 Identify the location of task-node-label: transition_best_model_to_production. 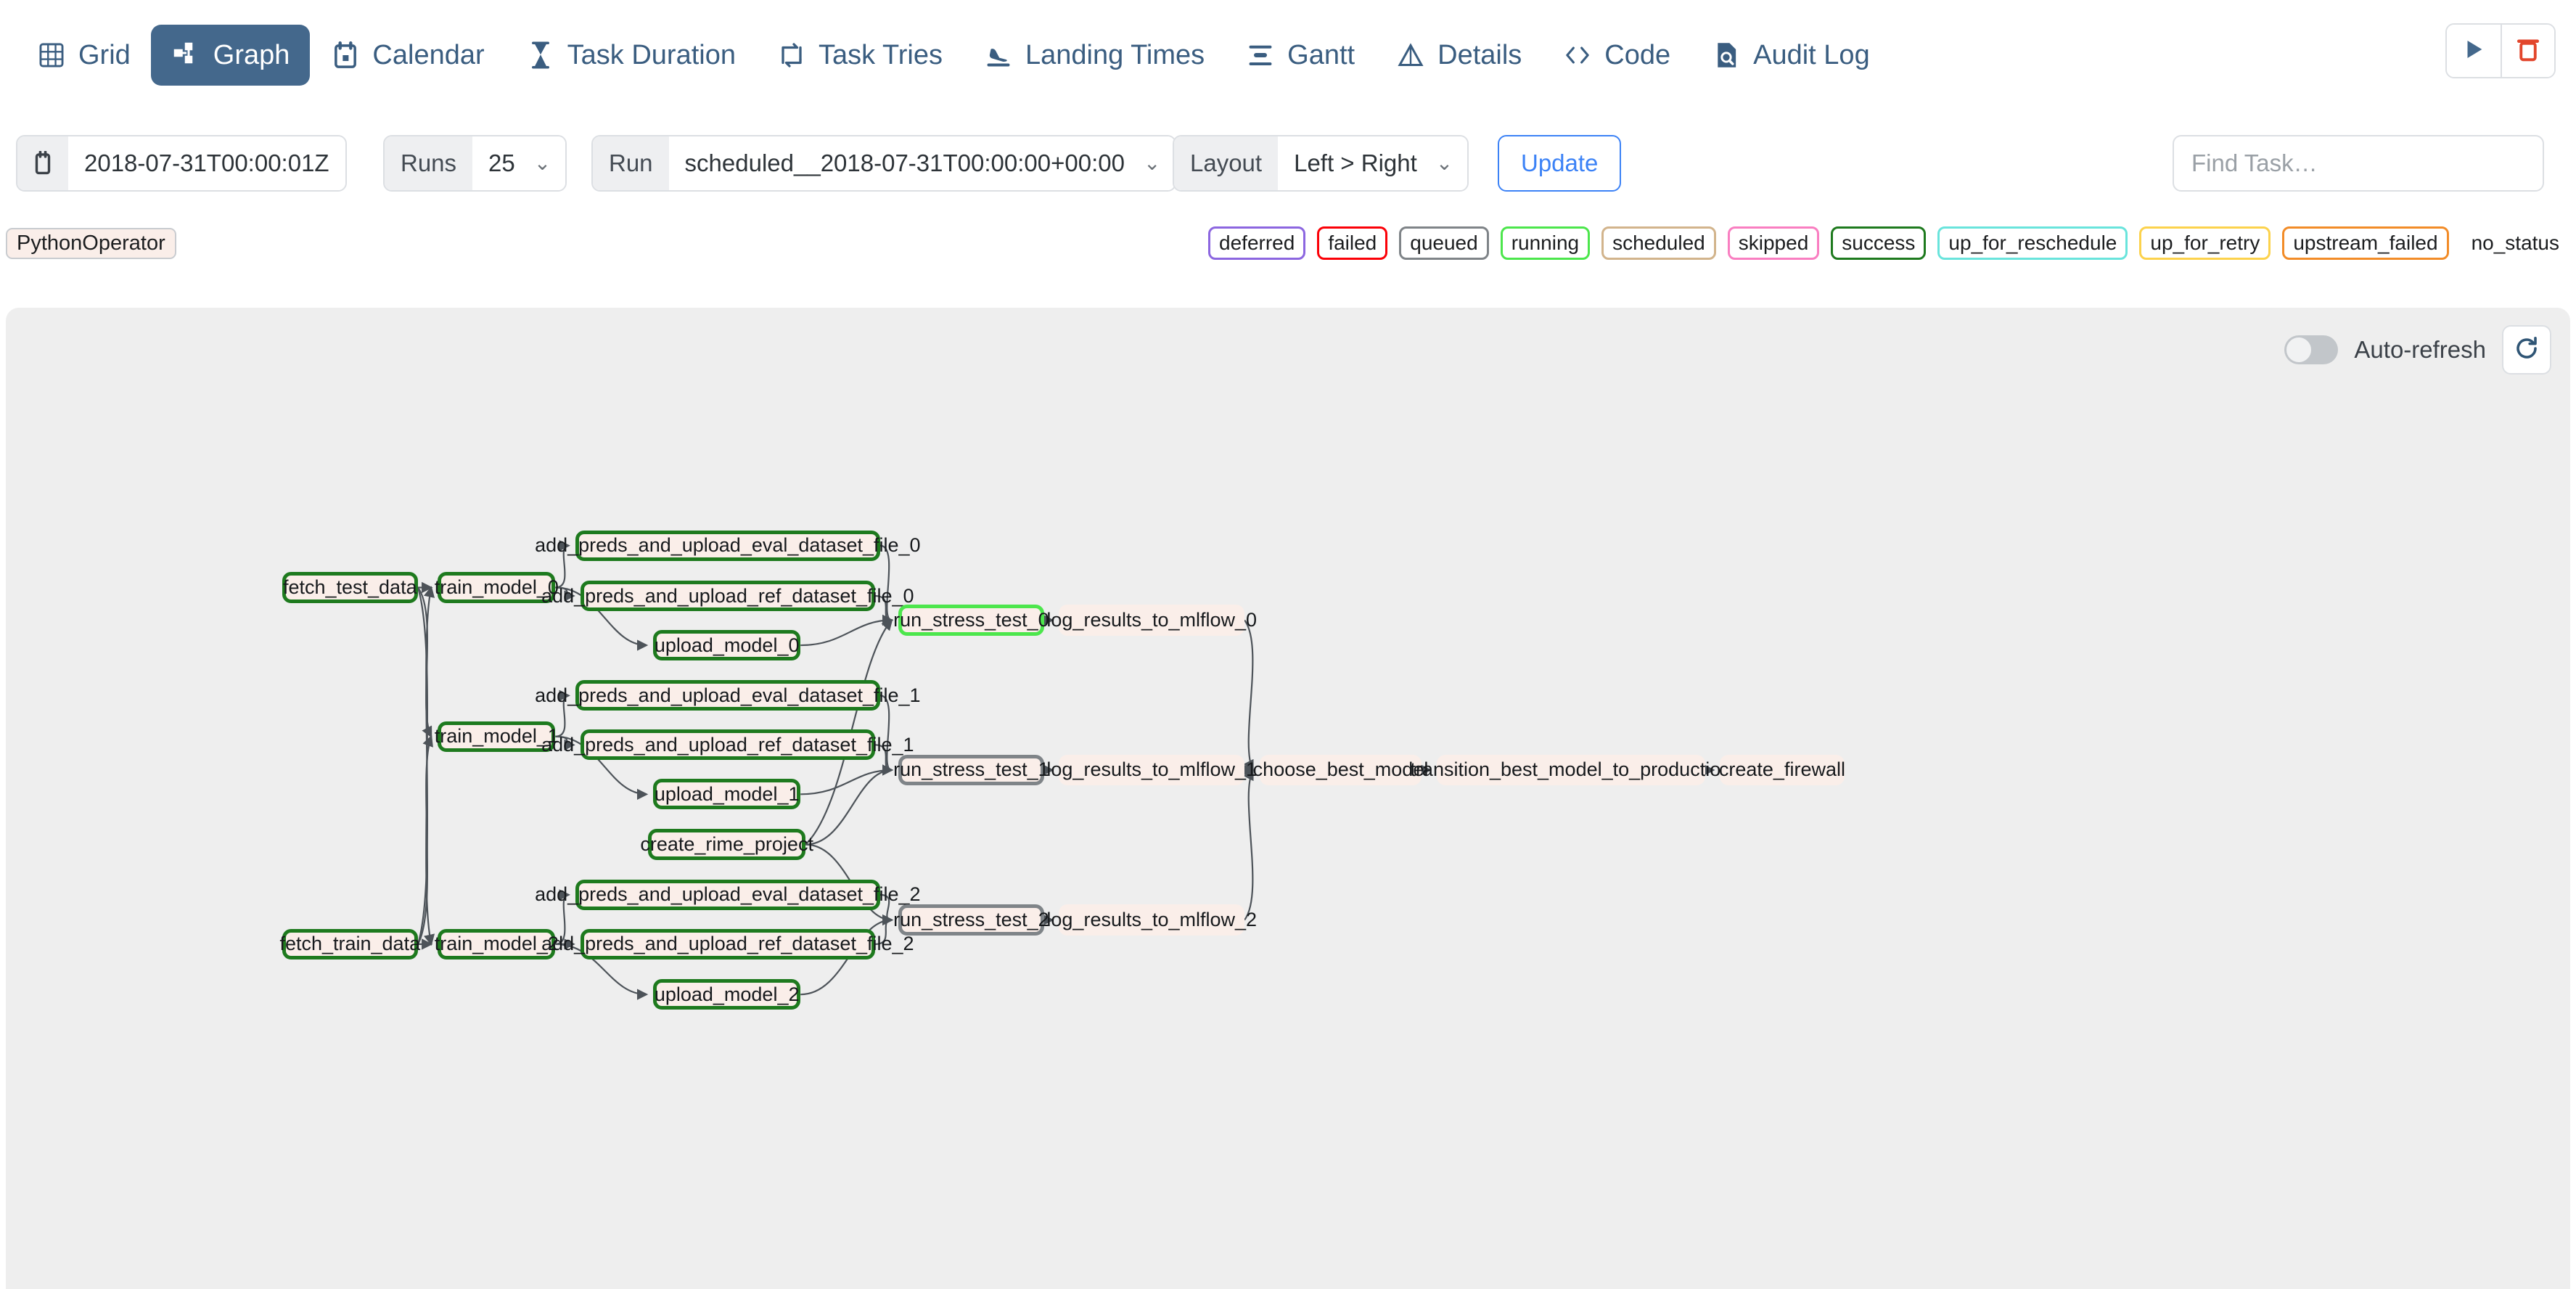
(1571, 769).